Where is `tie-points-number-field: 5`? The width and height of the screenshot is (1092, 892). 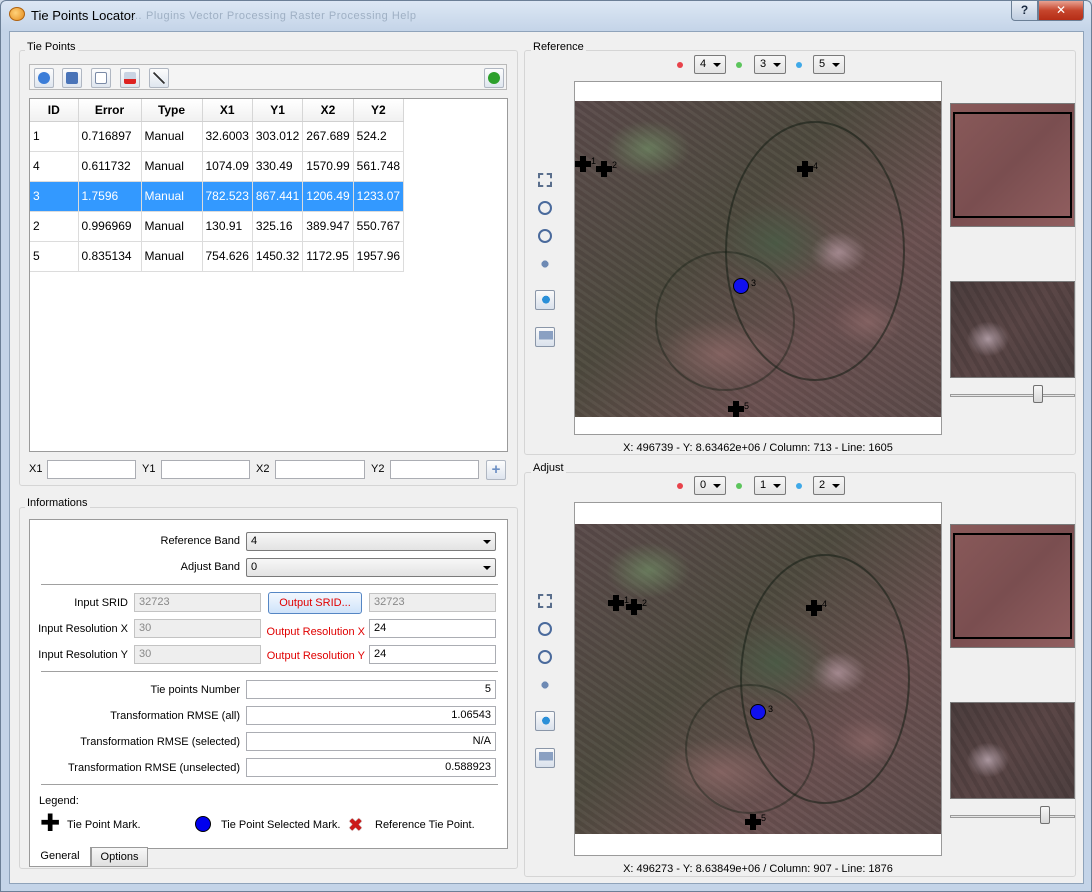 tie-points-number-field: 5 is located at coordinates (371, 689).